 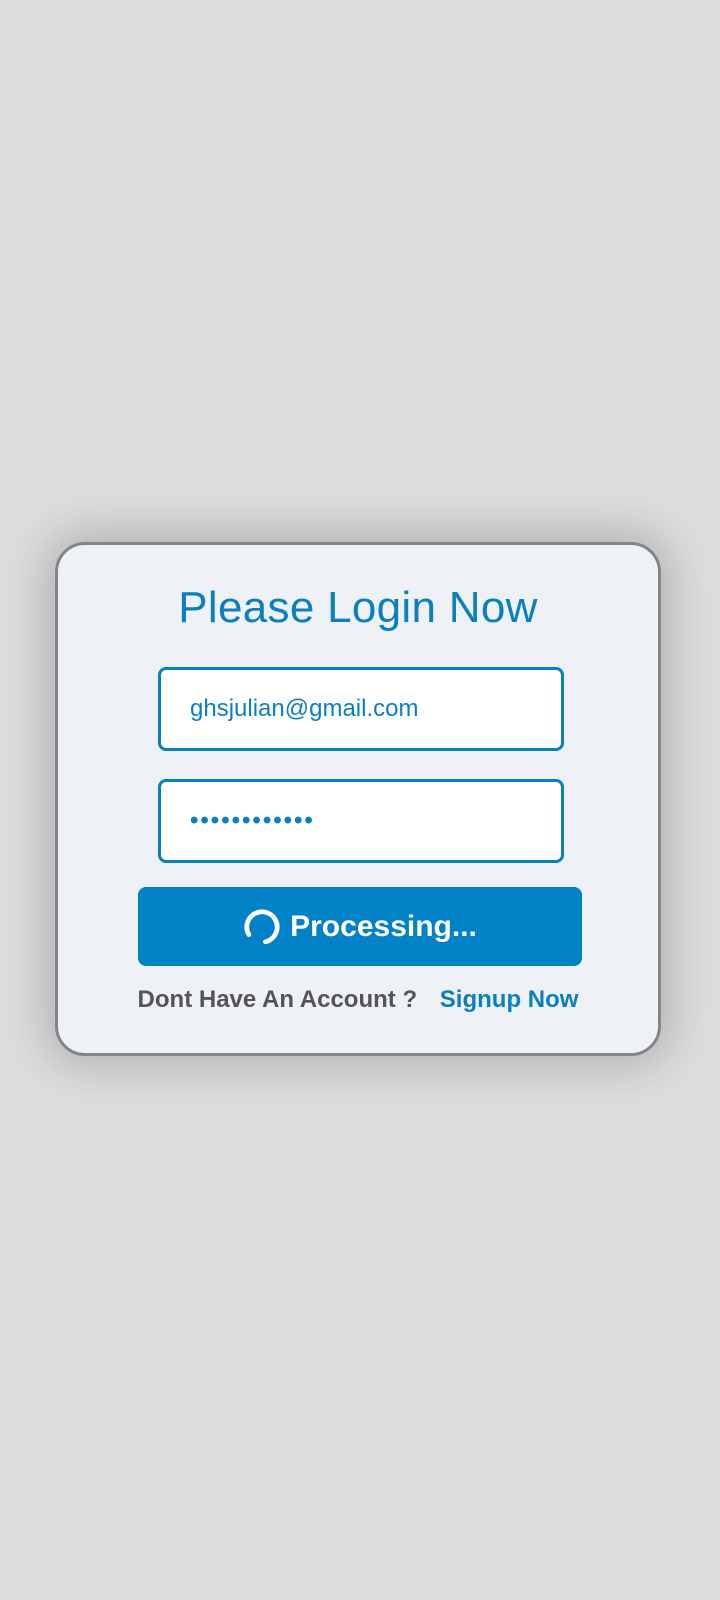 I want to click on email-field: ghsjulian@gmail.com, so click(x=361, y=709).